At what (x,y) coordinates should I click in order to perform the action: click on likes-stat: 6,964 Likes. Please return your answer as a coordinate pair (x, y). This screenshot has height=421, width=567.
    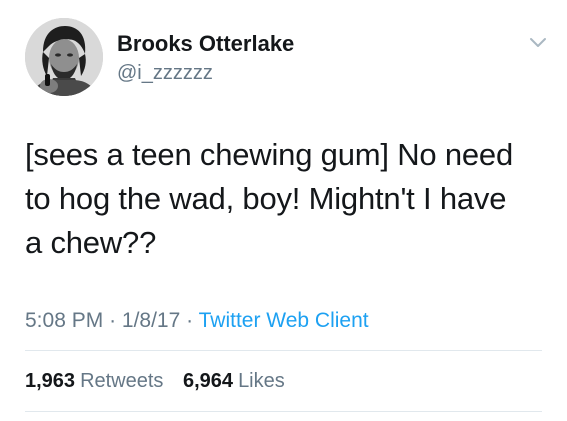
    Looking at the image, I should click on (234, 381).